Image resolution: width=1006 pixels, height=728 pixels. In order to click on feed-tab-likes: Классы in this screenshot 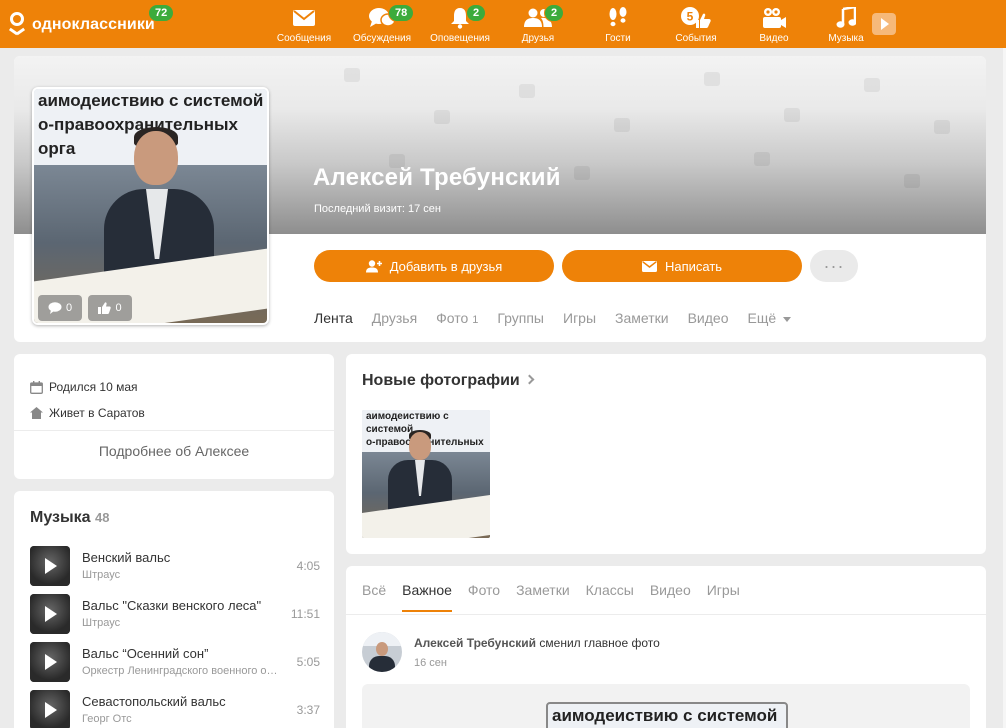, I will do `click(610, 590)`.